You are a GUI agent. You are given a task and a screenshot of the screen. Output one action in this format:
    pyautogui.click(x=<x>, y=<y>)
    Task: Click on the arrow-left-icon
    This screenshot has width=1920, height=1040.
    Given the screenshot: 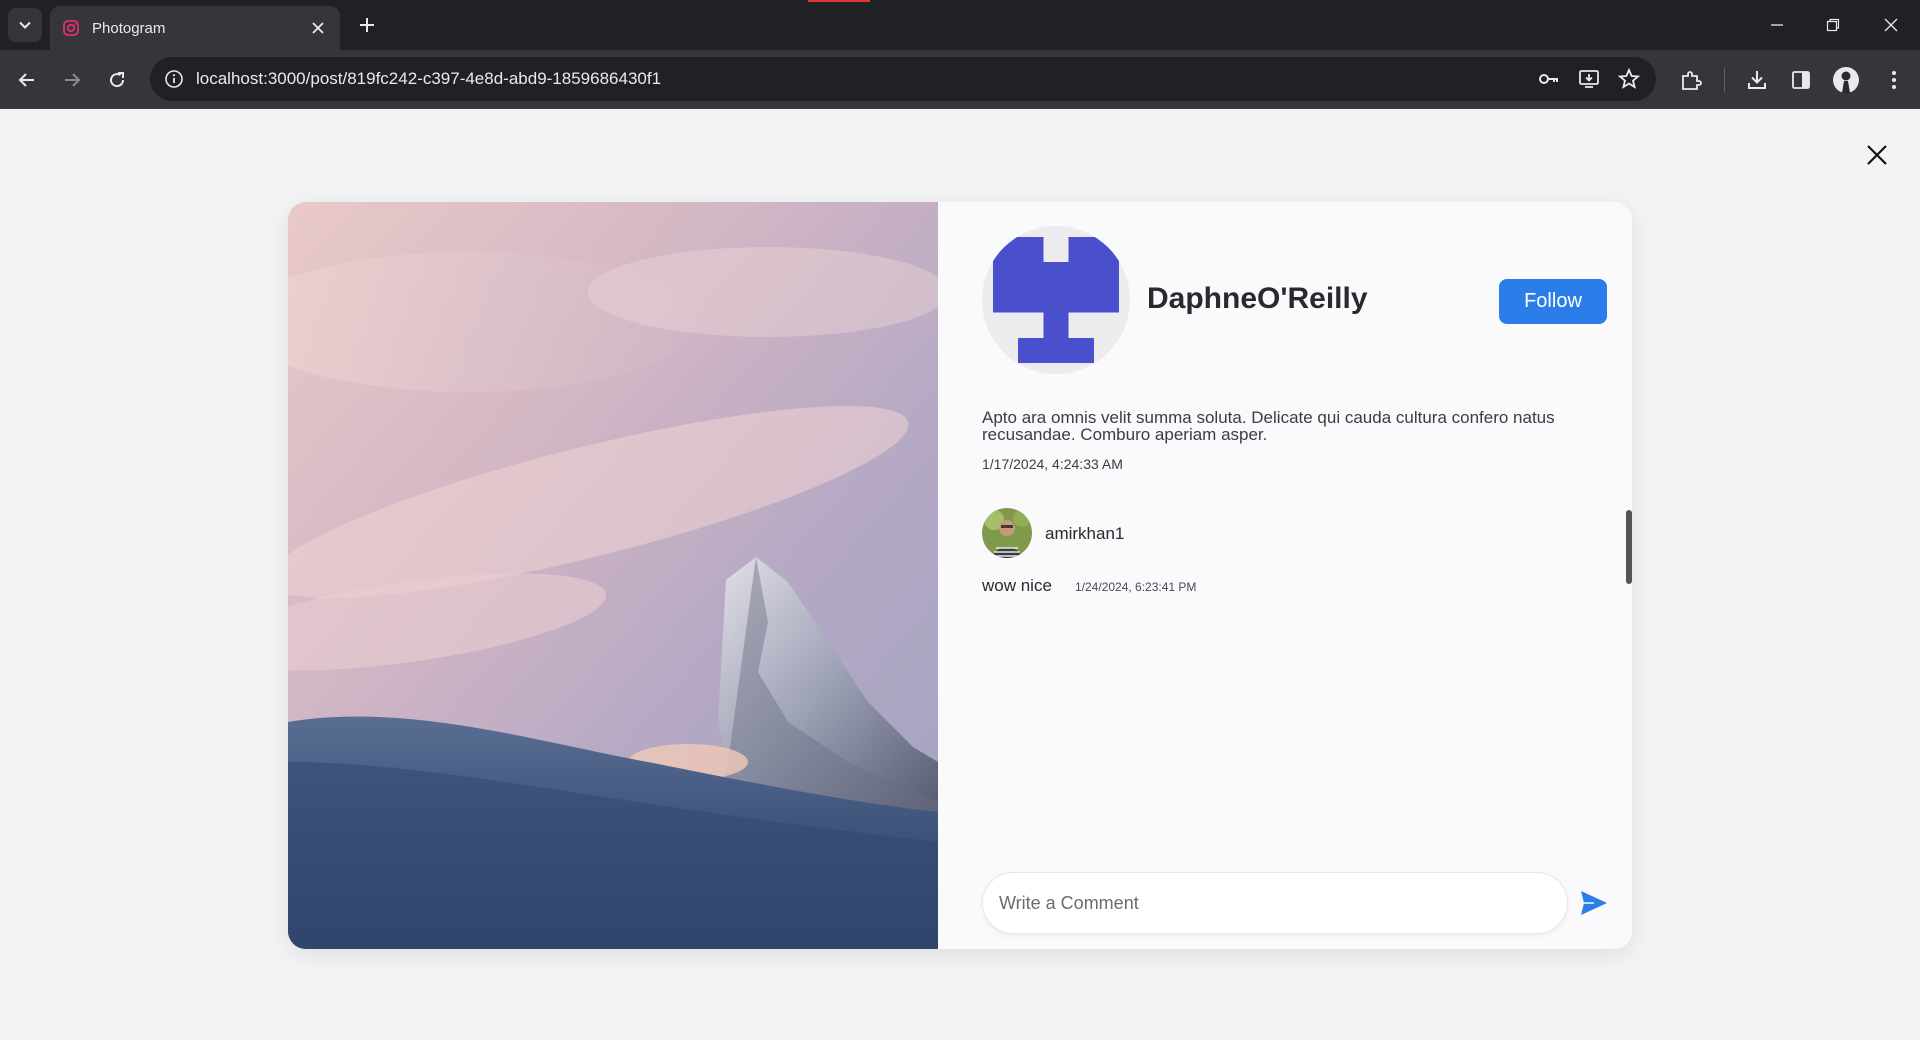 What is the action you would take?
    pyautogui.click(x=26, y=80)
    